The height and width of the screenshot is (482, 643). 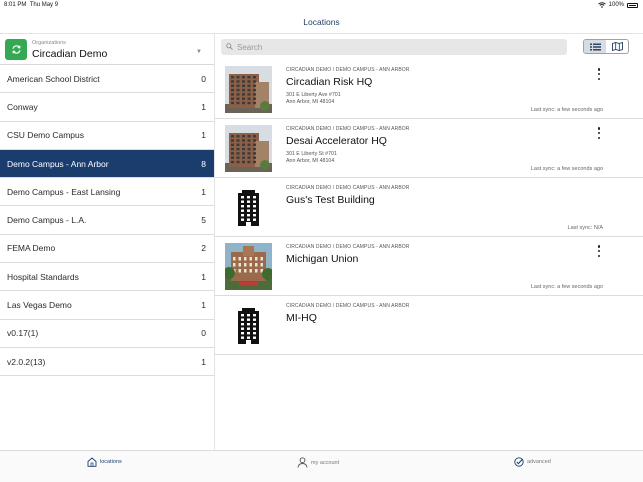 I want to click on organization-selector: Organizations Circadian Demo ▼, so click(x=107, y=49).